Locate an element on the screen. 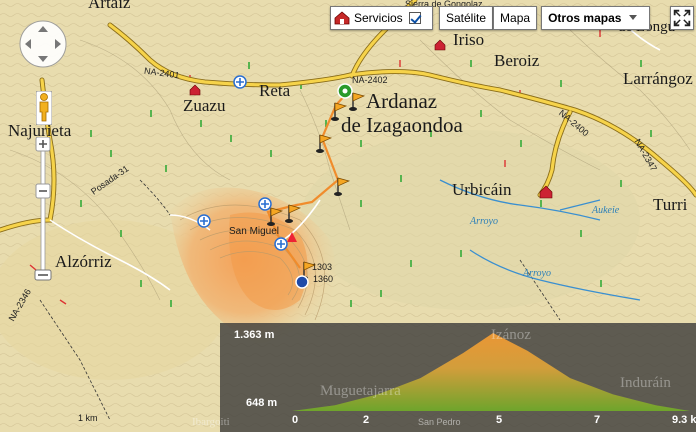 Image resolution: width=696 pixels, height=432 pixels. elevation-tick-label: 9.3 km is located at coordinates (684, 420).